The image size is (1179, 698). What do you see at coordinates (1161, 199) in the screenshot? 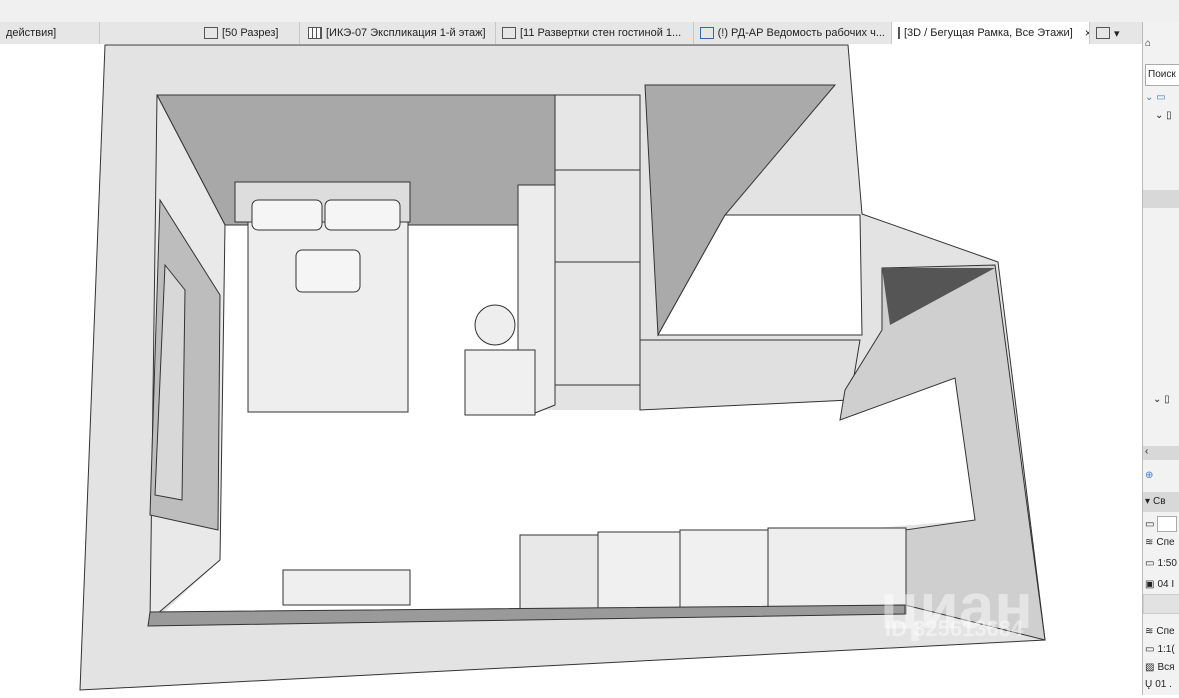
I see `selection-band` at bounding box center [1161, 199].